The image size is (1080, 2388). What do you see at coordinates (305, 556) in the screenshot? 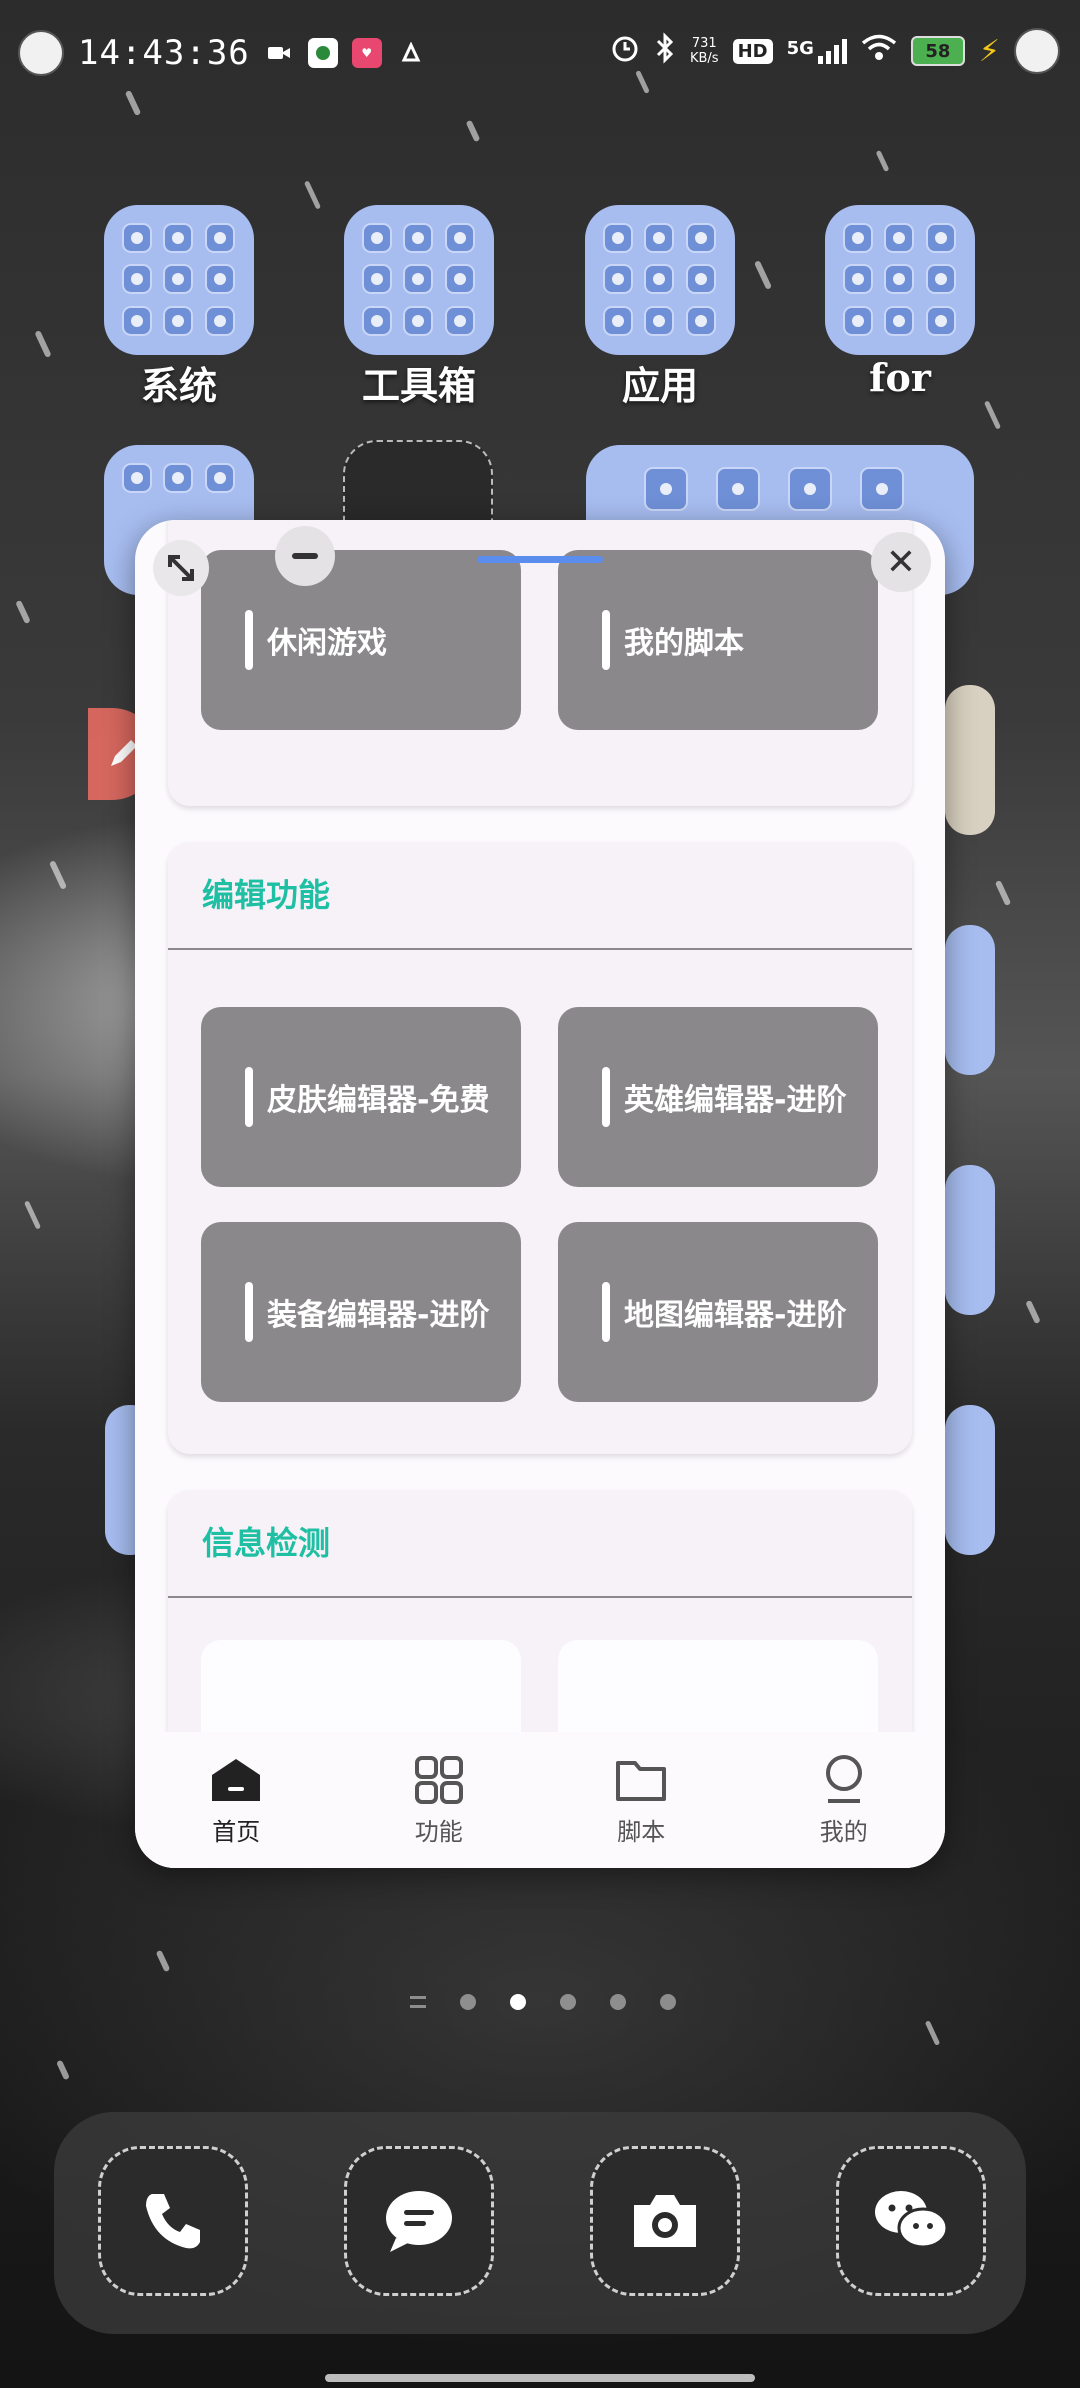
I see `minimize-window-button` at bounding box center [305, 556].